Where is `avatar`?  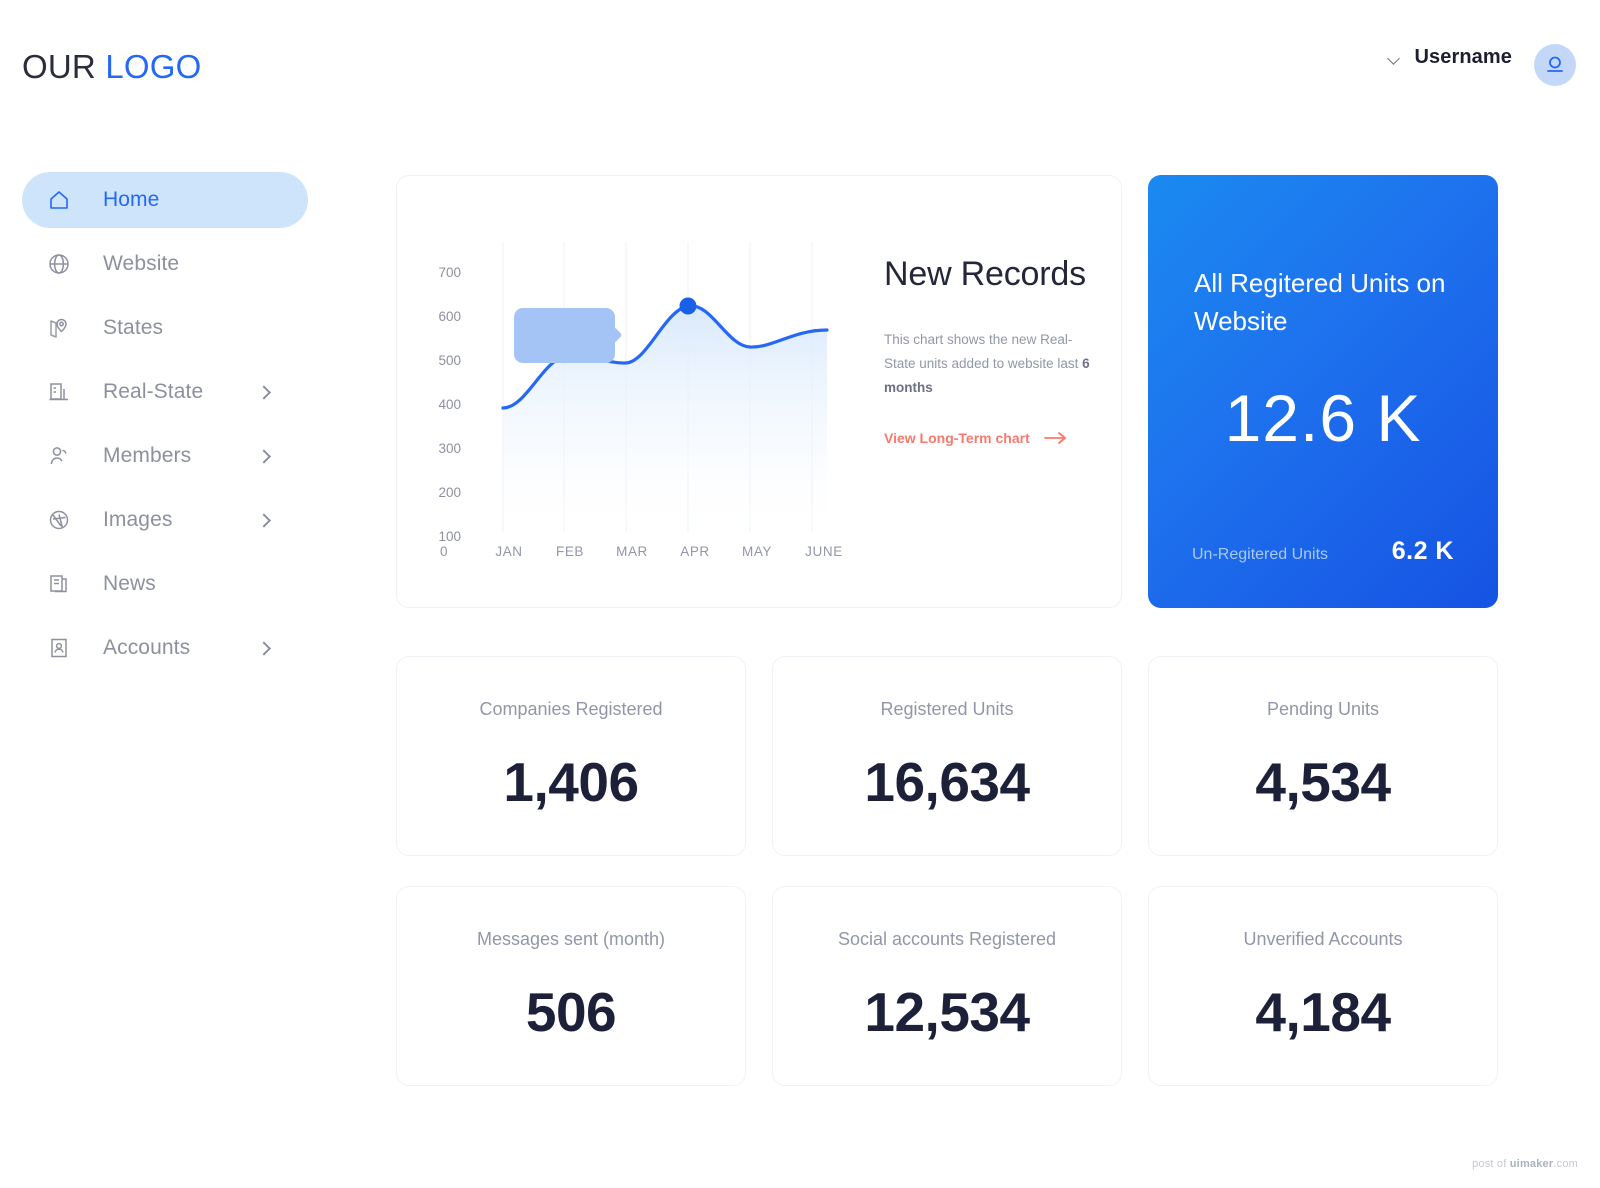
avatar is located at coordinates (1555, 65).